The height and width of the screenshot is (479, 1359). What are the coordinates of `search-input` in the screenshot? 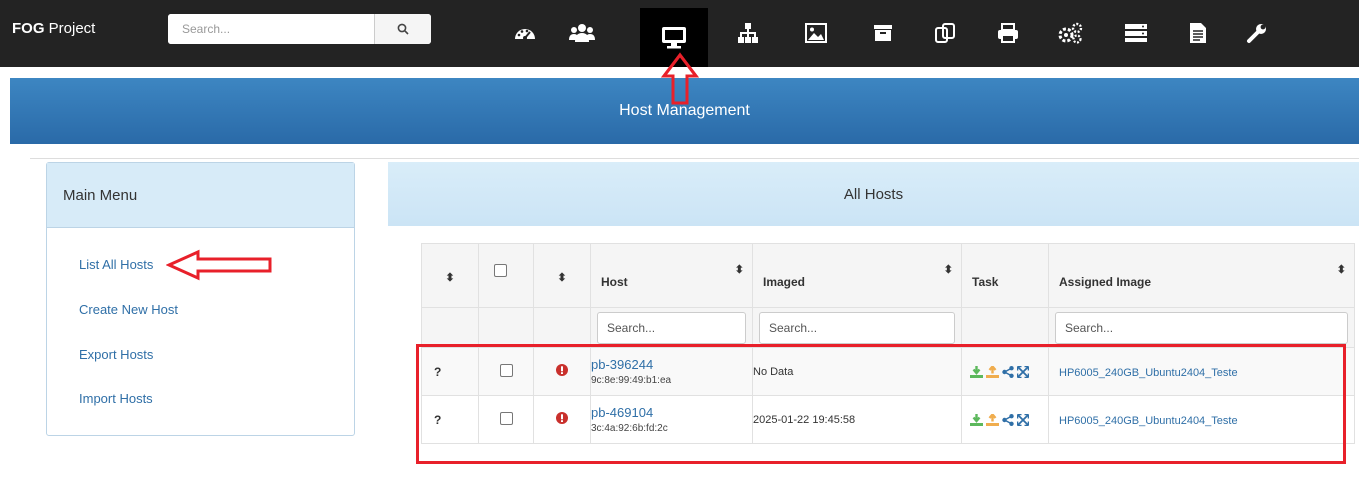 It's located at (270, 29).